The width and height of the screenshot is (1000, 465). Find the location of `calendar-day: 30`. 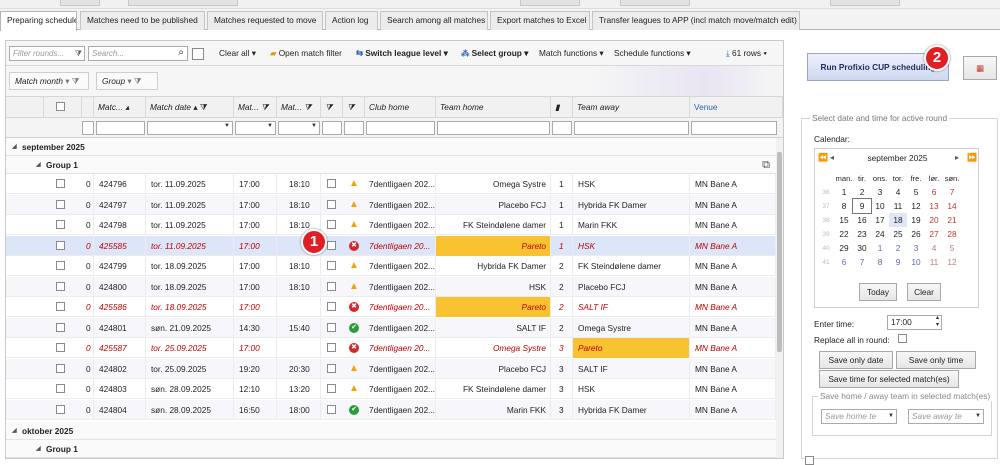

calendar-day: 30 is located at coordinates (862, 248).